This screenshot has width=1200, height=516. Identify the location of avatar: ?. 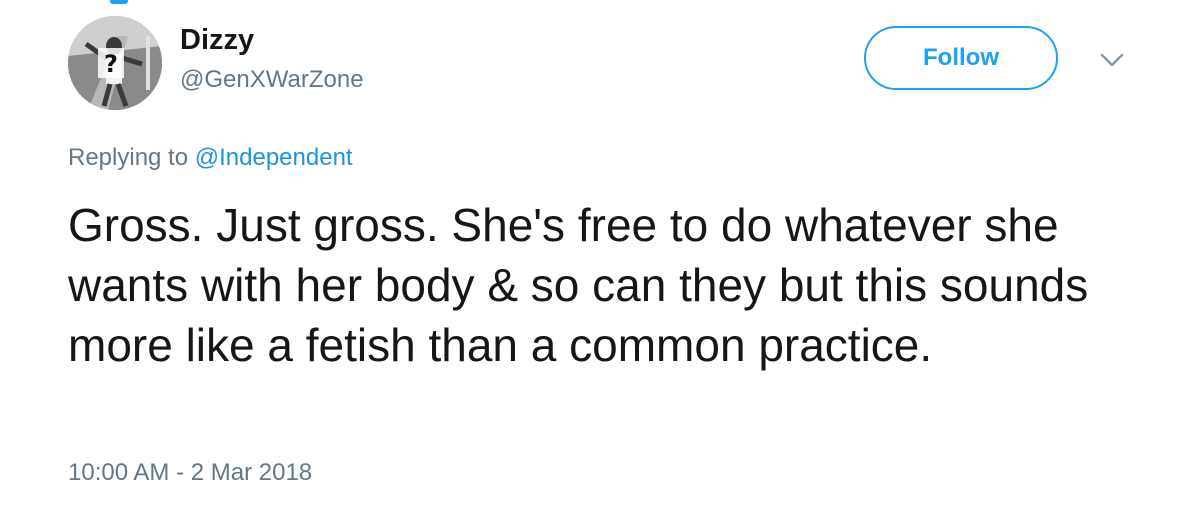
(115, 63).